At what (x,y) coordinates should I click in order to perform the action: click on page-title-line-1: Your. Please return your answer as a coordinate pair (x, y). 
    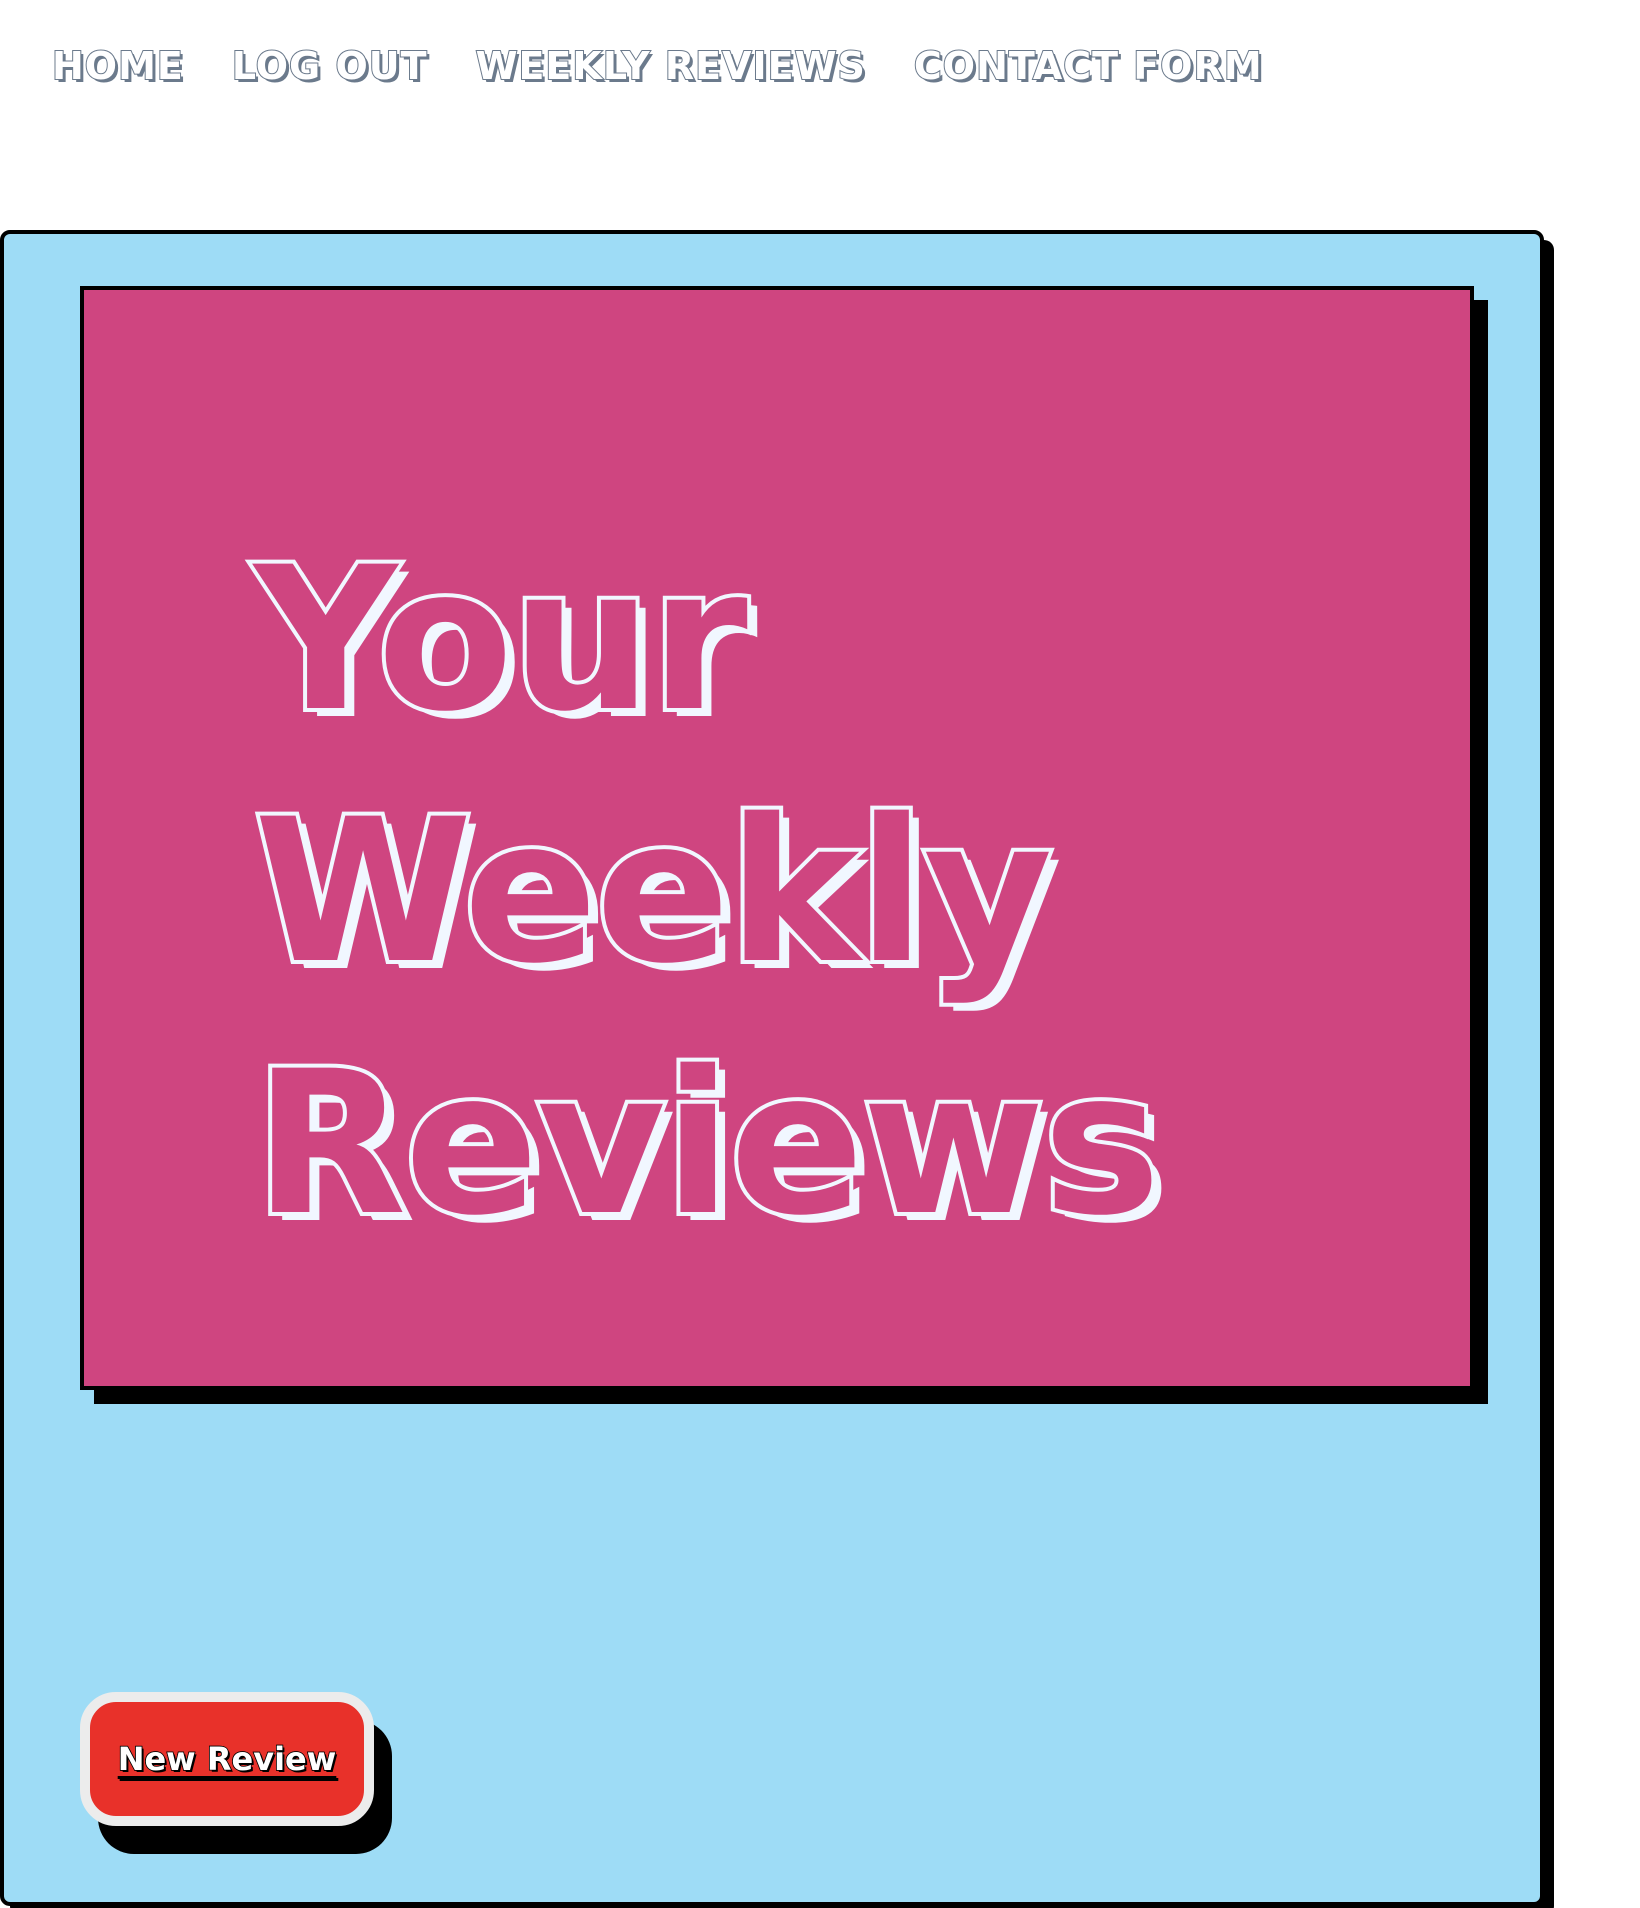
    Looking at the image, I should click on (501, 639).